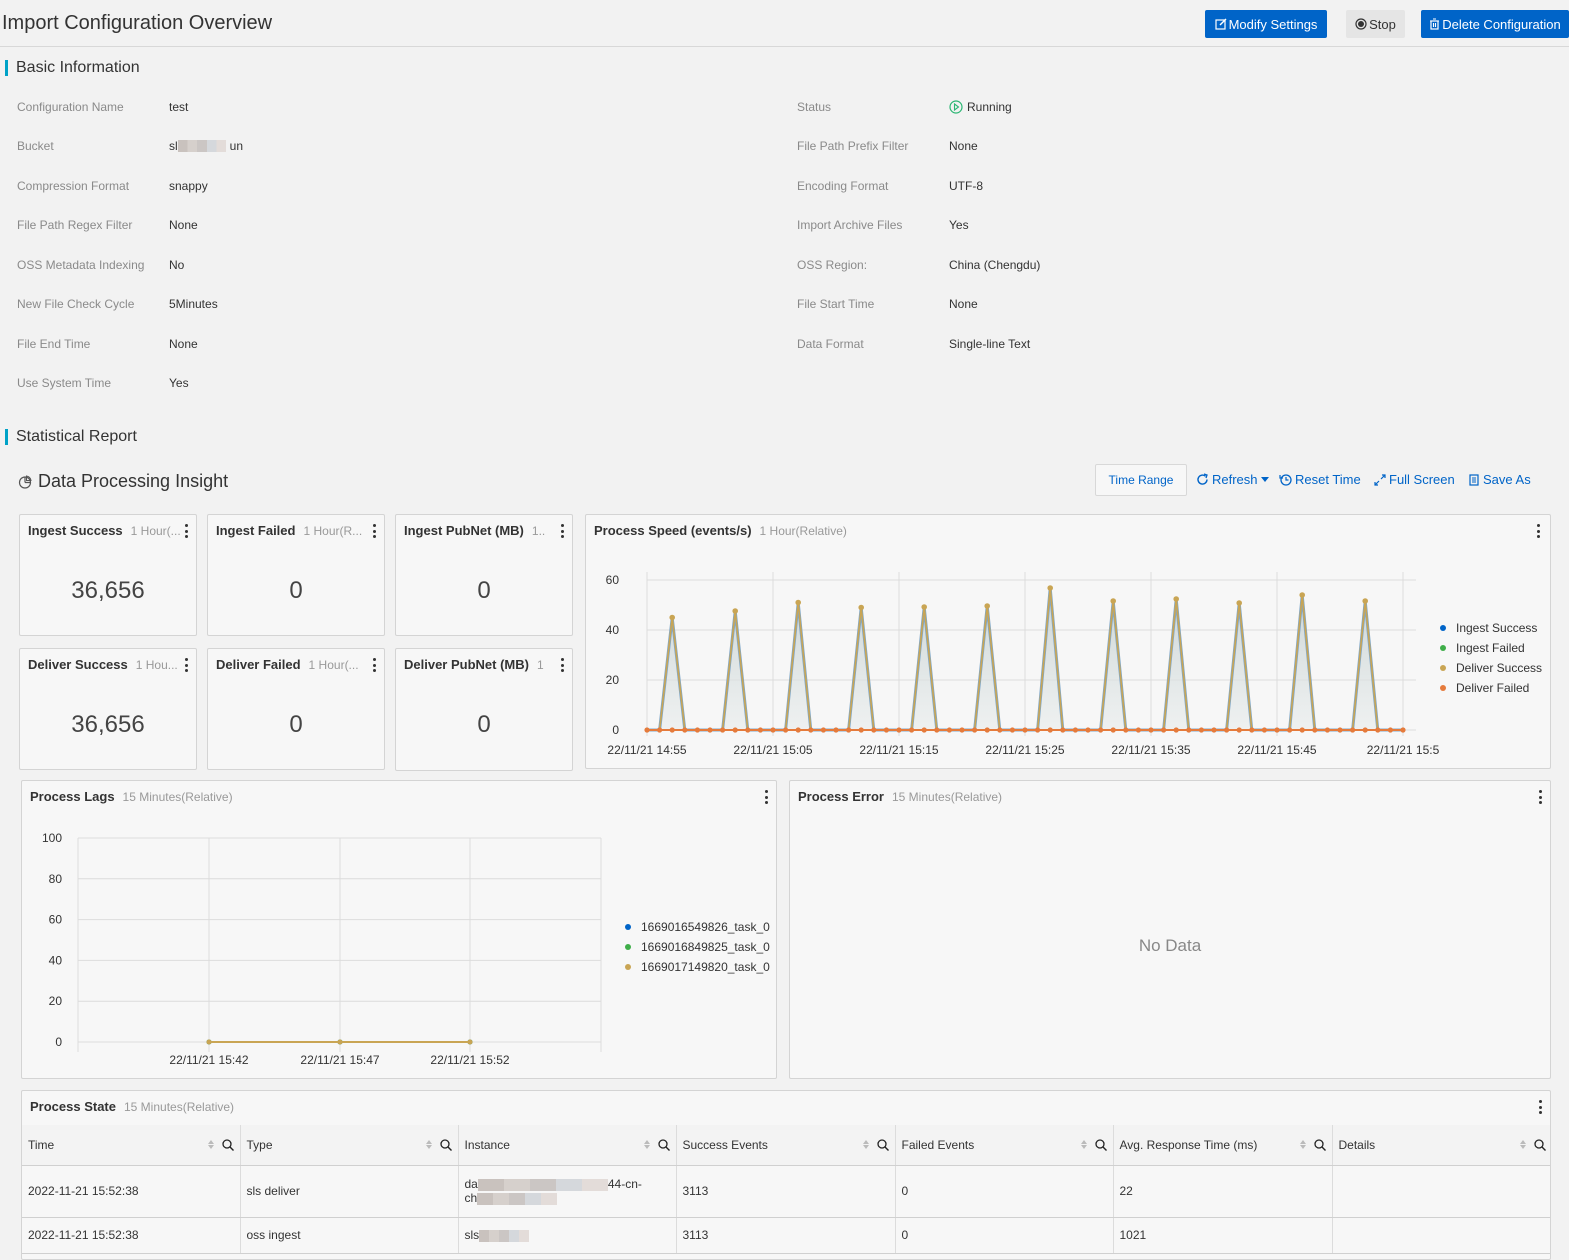 The height and width of the screenshot is (1260, 1569). Describe the element at coordinates (70, 107) in the screenshot. I see `info-label: Configuration Name` at that location.